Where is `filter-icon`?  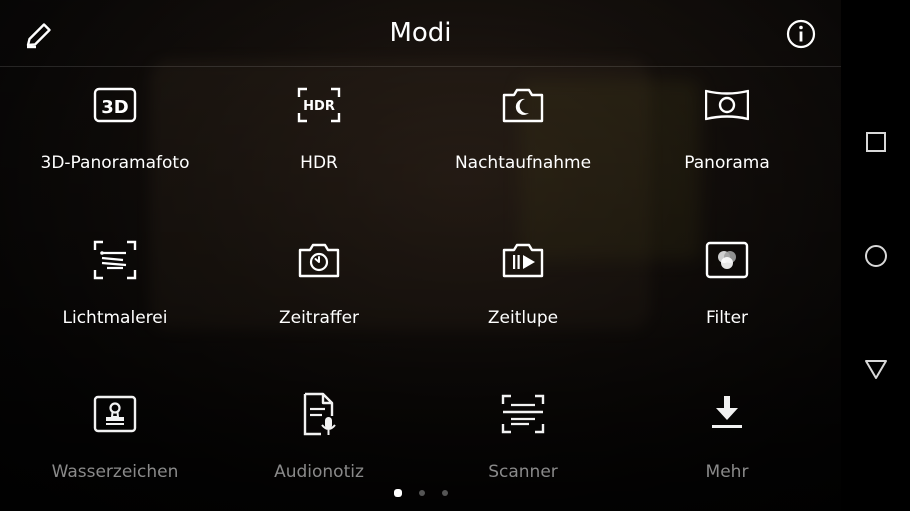
filter-icon is located at coordinates (727, 260).